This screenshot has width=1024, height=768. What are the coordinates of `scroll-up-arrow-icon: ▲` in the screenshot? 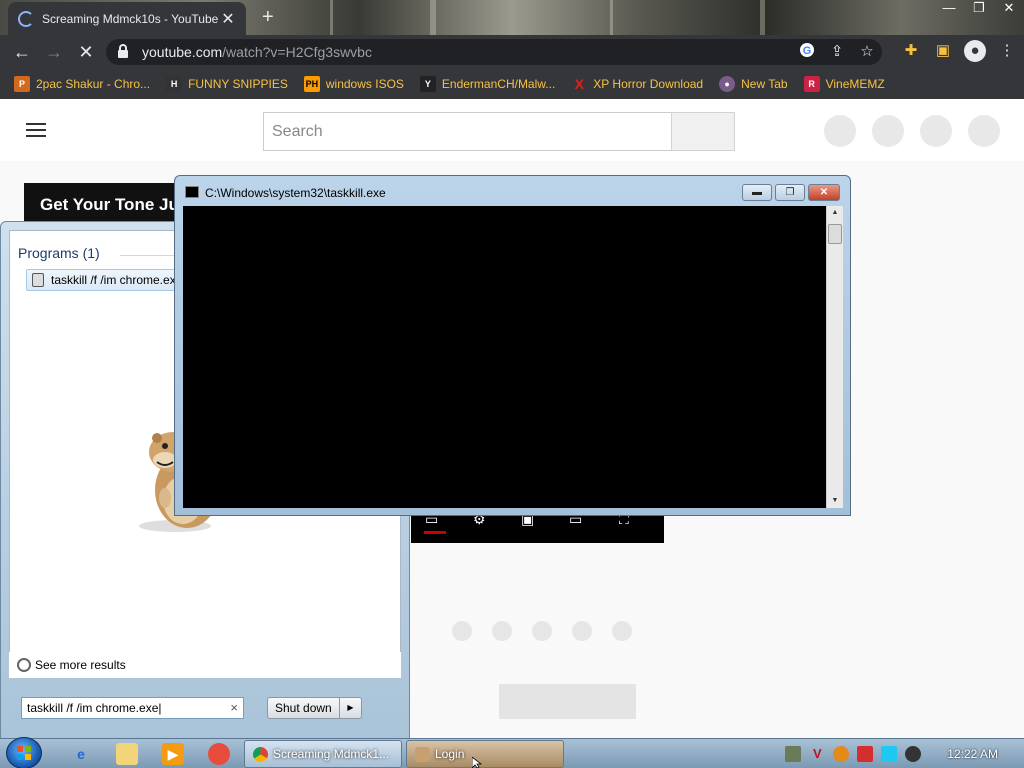 It's located at (835, 213).